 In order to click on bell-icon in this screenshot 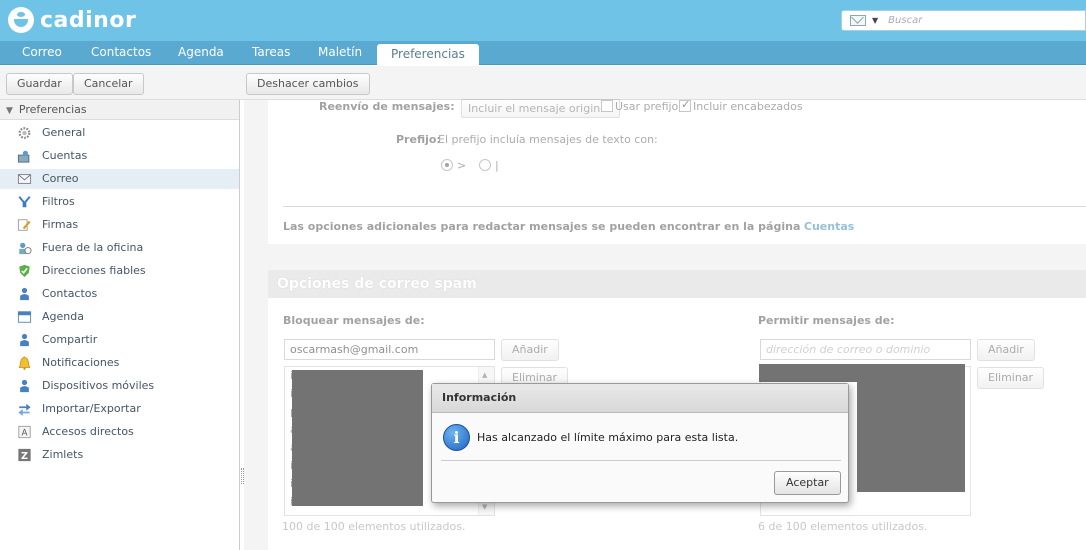, I will do `click(24, 363)`.